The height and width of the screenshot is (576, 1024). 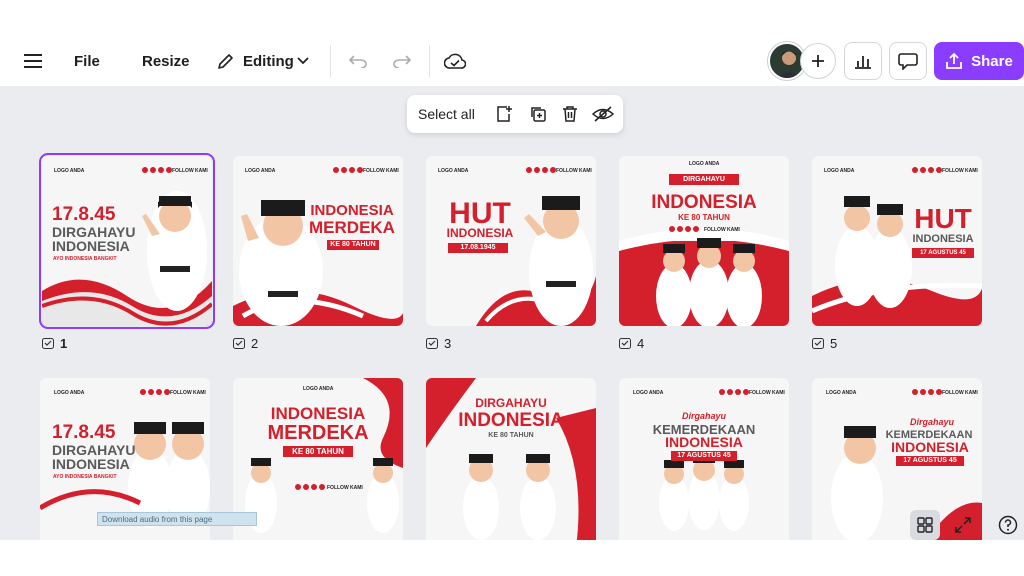 I want to click on design-headline: MERDEKA, so click(x=318, y=433).